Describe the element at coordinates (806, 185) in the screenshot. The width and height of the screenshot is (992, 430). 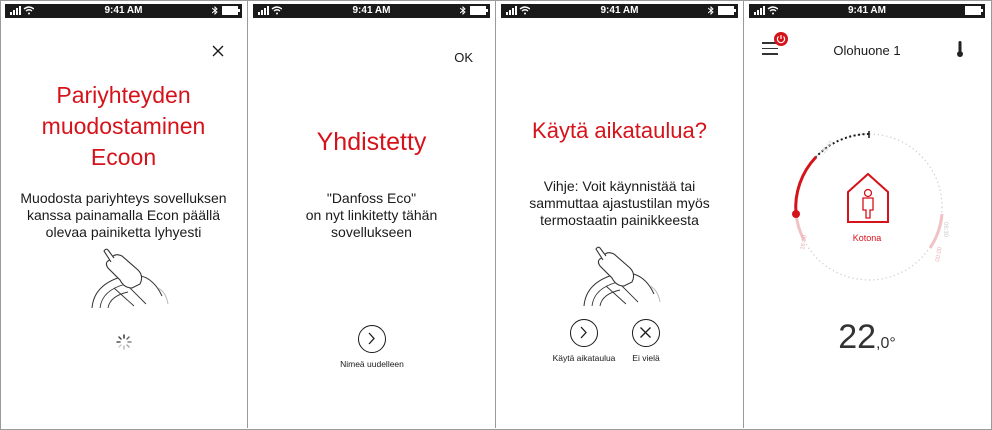
I see `dial-active-arc` at that location.